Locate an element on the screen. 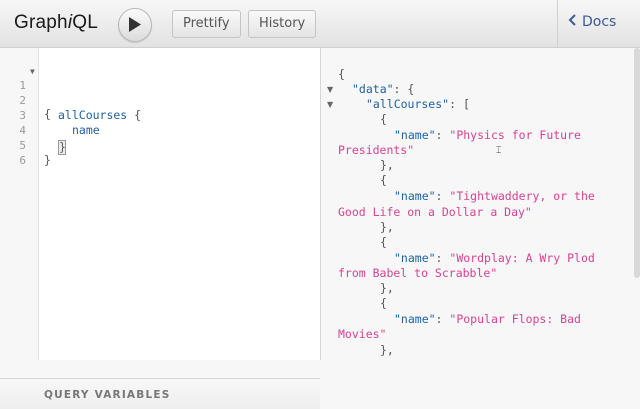  json-string: "Physics for Future is located at coordinates (515, 135).